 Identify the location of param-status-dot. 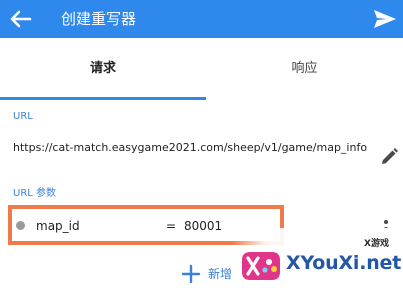
(20, 225).